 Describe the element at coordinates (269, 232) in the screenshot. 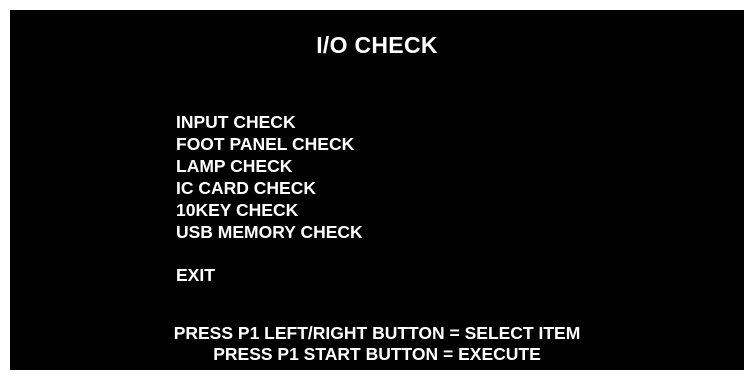

I see `menu-item-usb-memory-check: USB MEMORY CHECK` at that location.